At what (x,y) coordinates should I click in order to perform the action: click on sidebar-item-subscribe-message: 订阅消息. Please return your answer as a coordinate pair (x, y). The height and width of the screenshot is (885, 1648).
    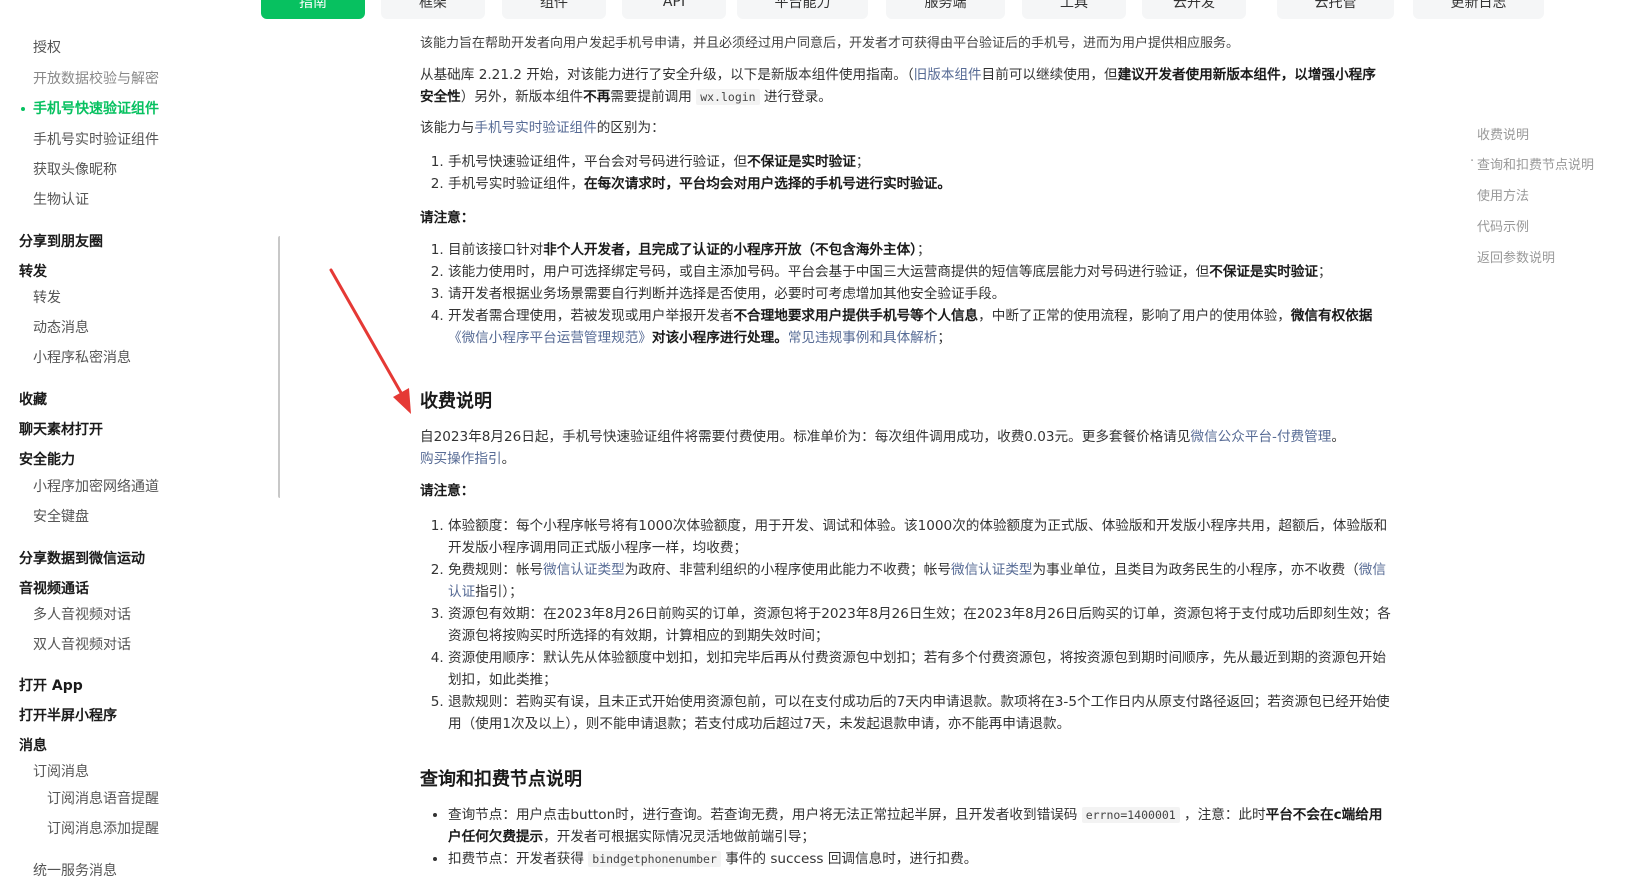
    Looking at the image, I should click on (61, 772).